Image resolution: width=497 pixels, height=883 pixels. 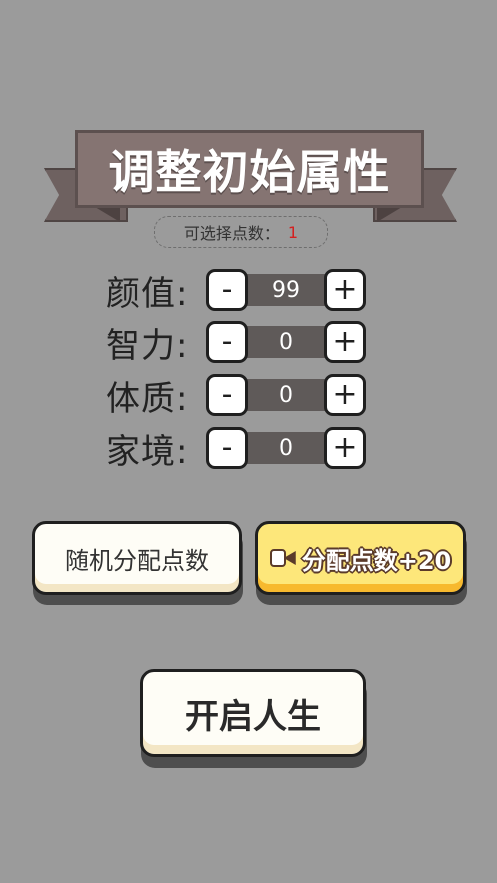 What do you see at coordinates (293, 232) in the screenshot?
I see `available-points-value: 1` at bounding box center [293, 232].